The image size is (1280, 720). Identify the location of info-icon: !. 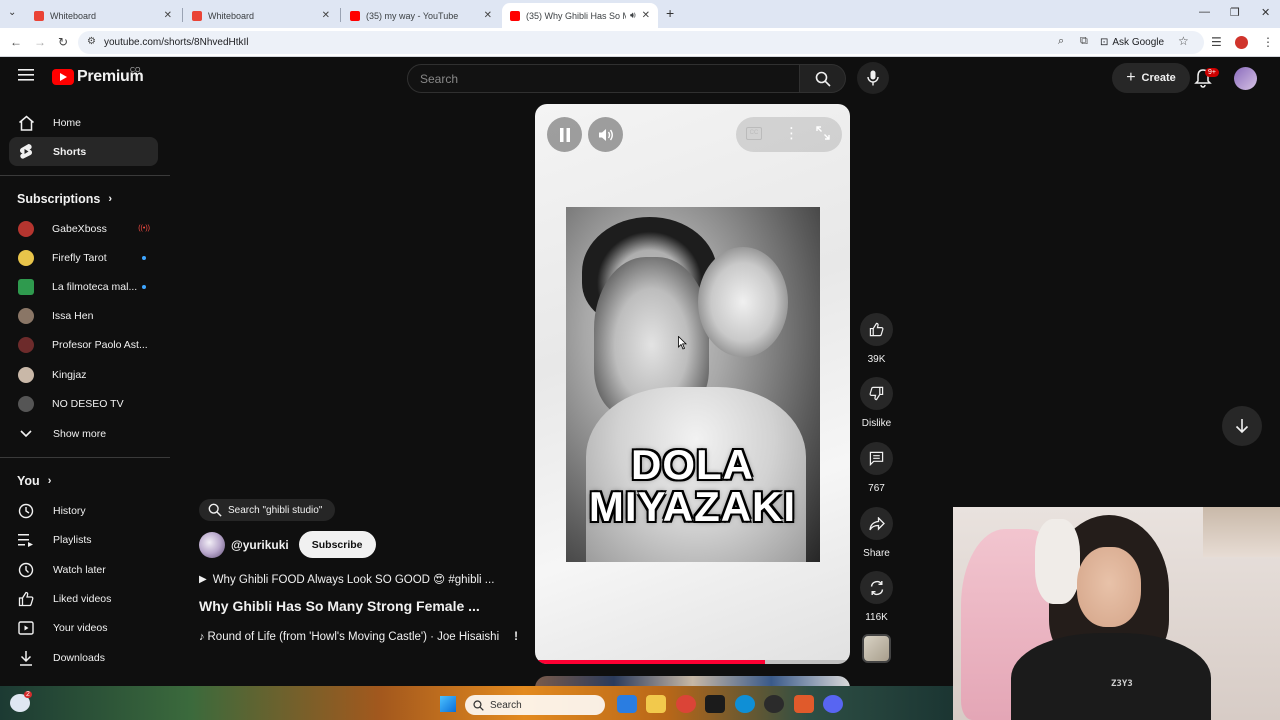
(516, 637).